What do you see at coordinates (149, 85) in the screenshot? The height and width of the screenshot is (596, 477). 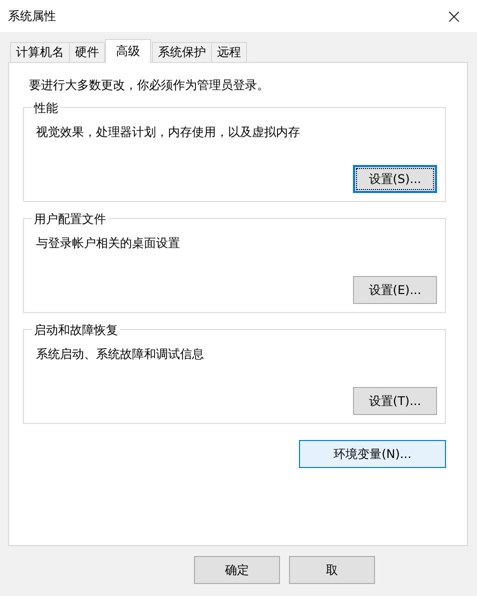 I see `admin-notice: 要进行大多数更改，你必须作为管理员登录。` at bounding box center [149, 85].